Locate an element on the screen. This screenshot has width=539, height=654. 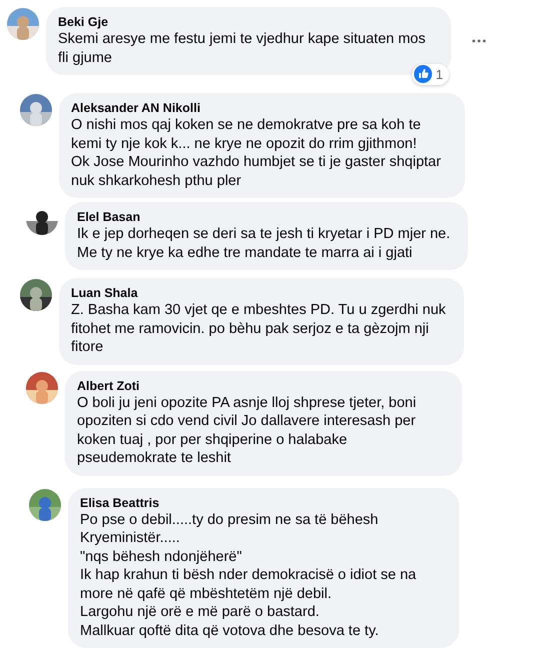
author-name: Luan Shala is located at coordinates (261, 293).